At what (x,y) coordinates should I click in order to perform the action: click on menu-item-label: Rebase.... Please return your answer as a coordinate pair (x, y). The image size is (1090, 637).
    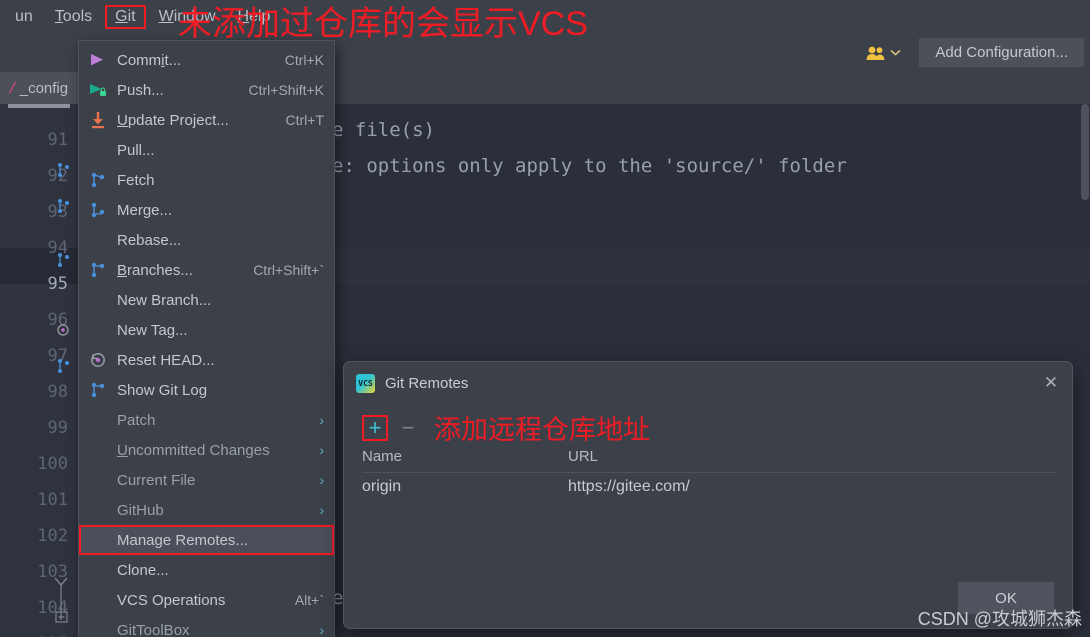
    Looking at the image, I should click on (149, 240).